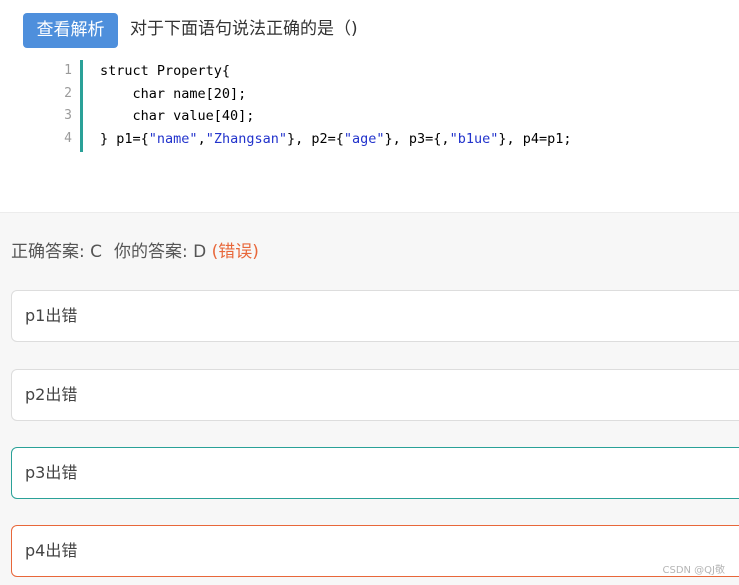 The width and height of the screenshot is (739, 585). What do you see at coordinates (57, 252) in the screenshot?
I see `correct-answer: 正确答案: C` at bounding box center [57, 252].